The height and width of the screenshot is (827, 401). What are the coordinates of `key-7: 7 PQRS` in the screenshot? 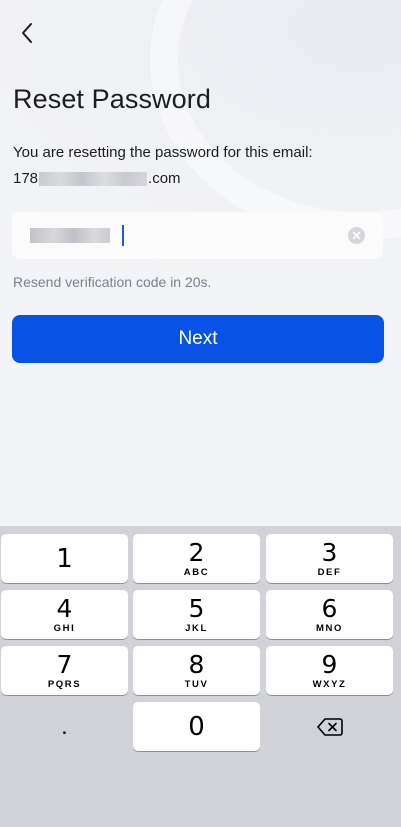 It's located at (64, 670).